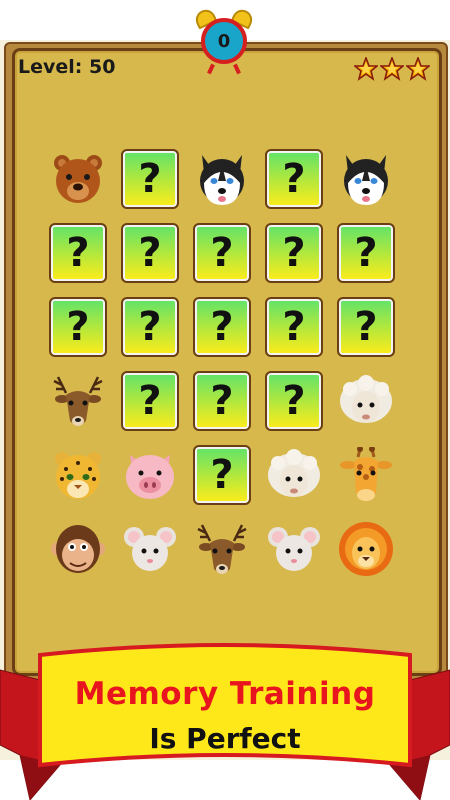 The height and width of the screenshot is (800, 450). I want to click on giraffe-icon, so click(366, 475).